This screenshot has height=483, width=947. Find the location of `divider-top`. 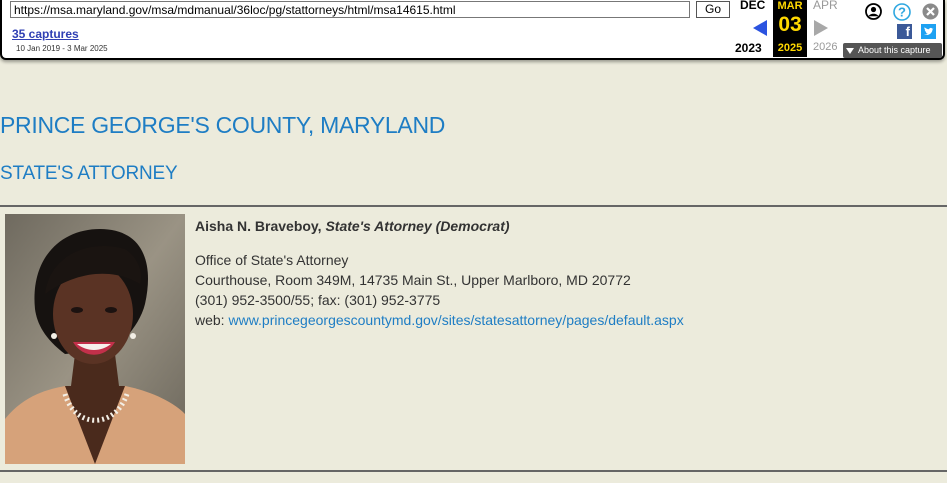

divider-top is located at coordinates (473, 206).